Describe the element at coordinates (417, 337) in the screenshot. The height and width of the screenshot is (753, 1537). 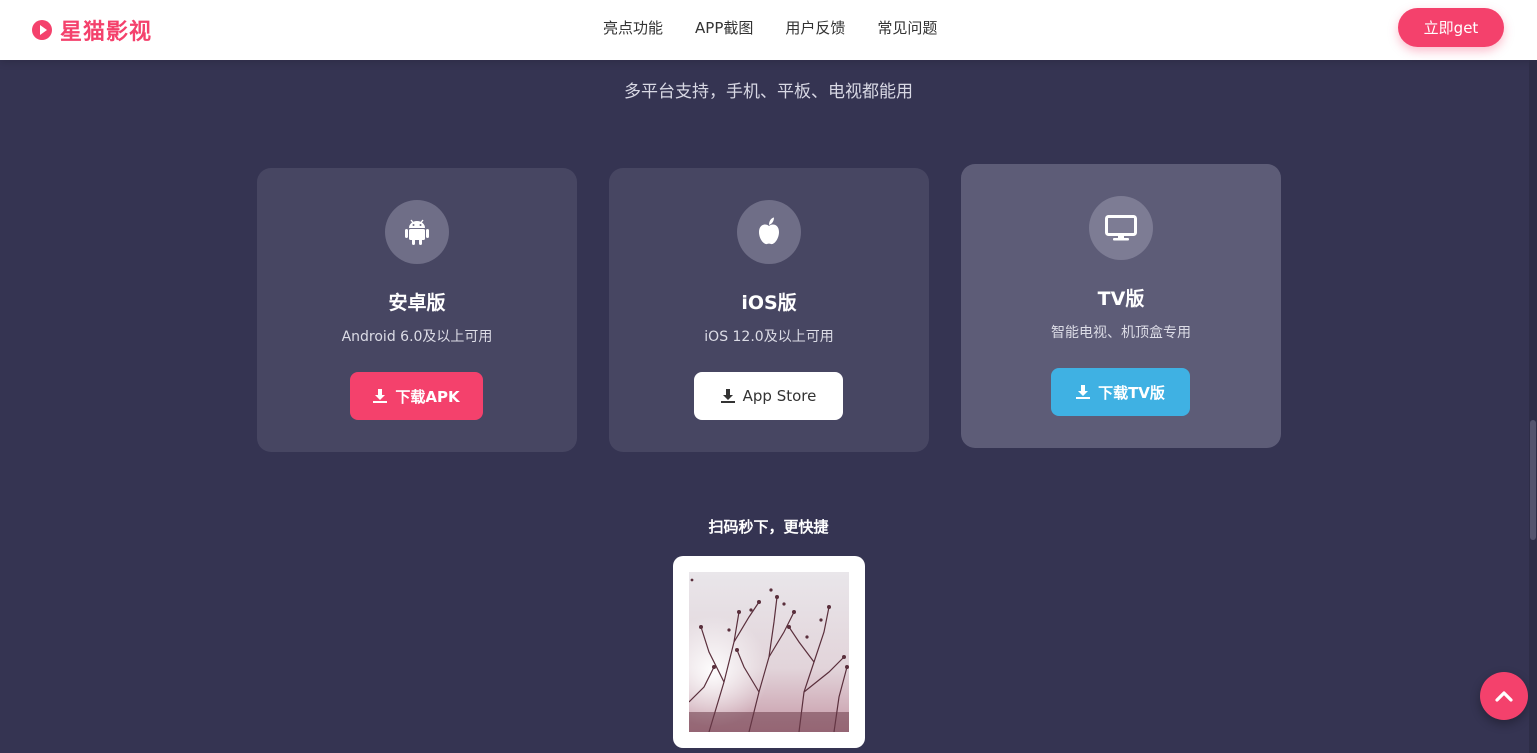
I see `card-description: Android 6.0及以上可用` at that location.